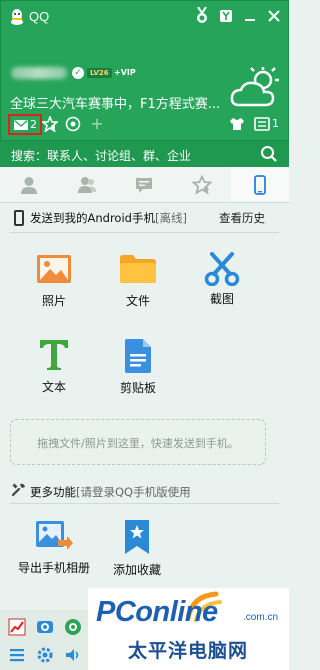 The image size is (320, 670). I want to click on settings-icon, so click(45, 655).